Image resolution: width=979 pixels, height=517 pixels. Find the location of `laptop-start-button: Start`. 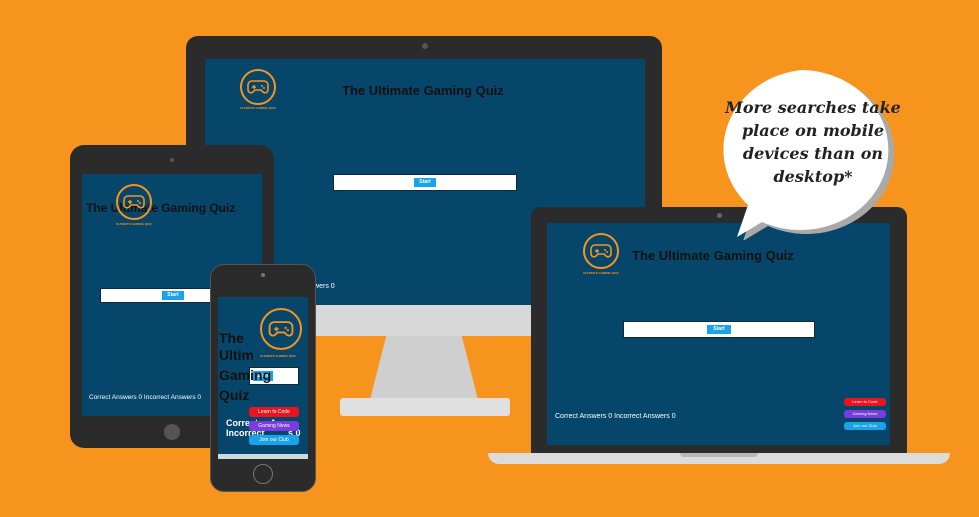

laptop-start-button: Start is located at coordinates (719, 329).